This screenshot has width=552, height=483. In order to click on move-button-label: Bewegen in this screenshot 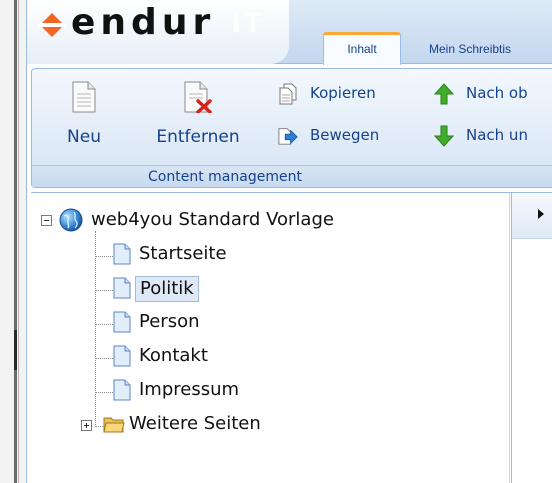, I will do `click(345, 135)`.